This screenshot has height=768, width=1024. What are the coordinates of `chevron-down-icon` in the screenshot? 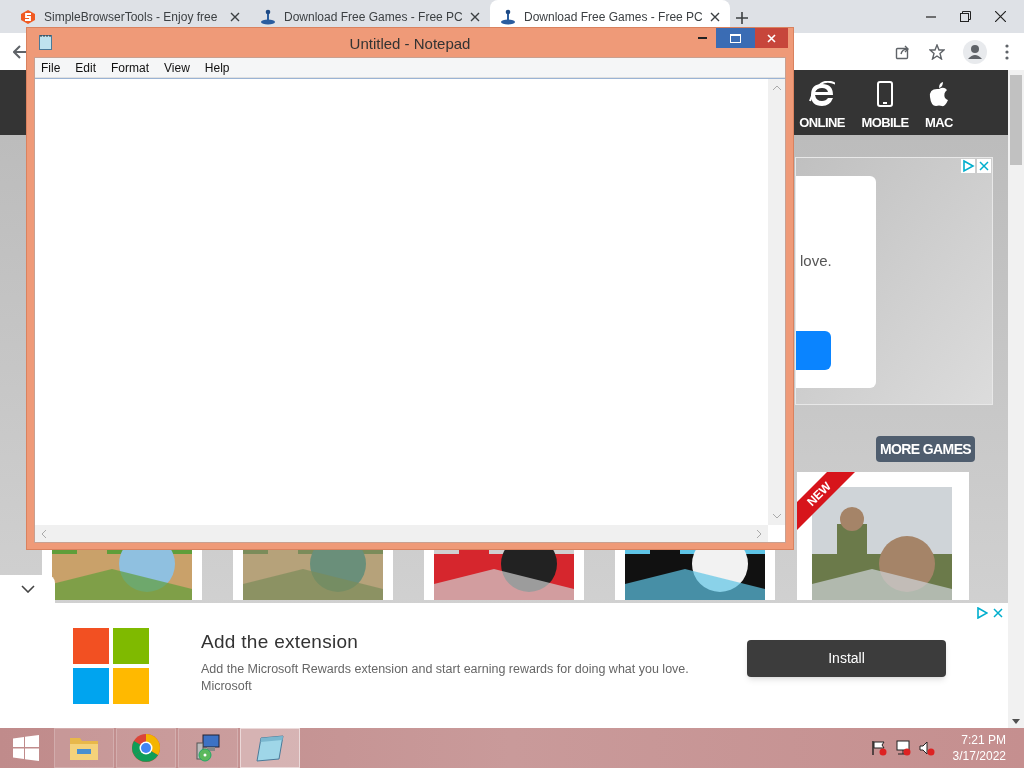 It's located at (27, 589).